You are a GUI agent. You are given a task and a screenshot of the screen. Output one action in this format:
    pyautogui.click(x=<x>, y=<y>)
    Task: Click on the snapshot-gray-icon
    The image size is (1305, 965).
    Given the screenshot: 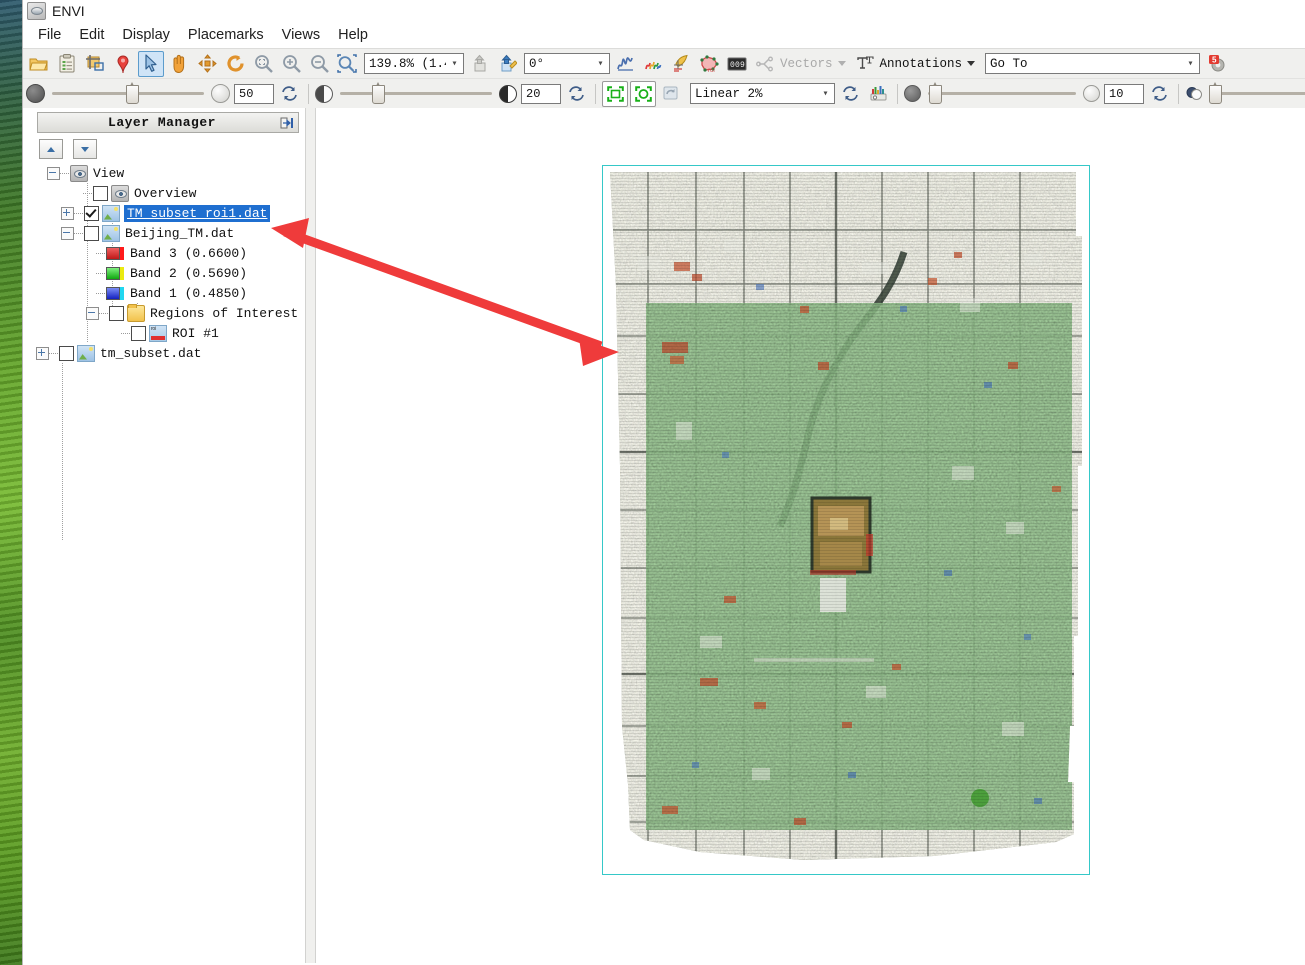 What is the action you would take?
    pyautogui.click(x=479, y=64)
    